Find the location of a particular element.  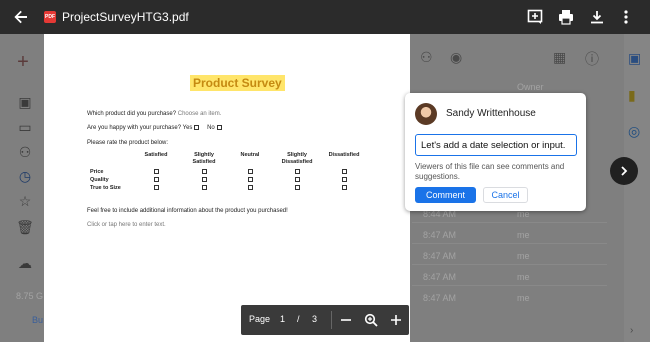

side-panel-icon: ▣ is located at coordinates (635, 58).